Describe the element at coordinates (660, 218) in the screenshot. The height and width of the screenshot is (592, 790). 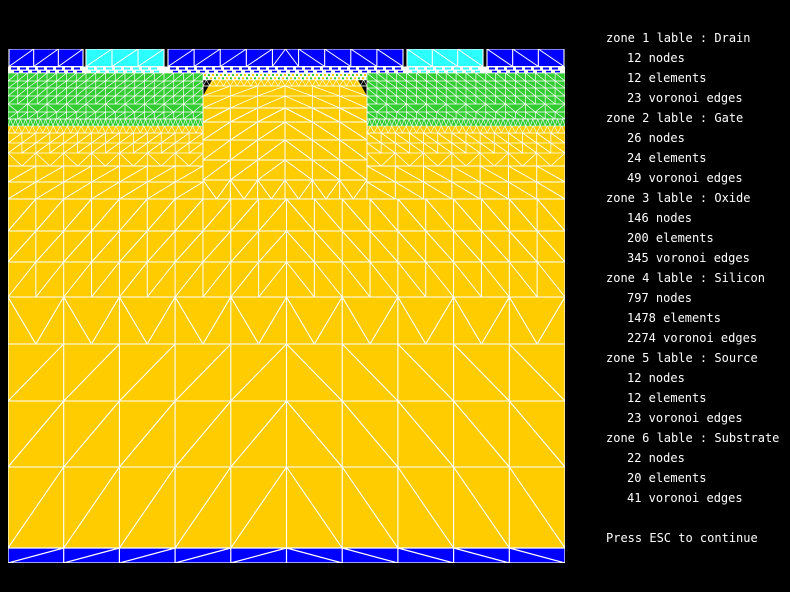
I see `zone-stat: 146 nodes` at that location.